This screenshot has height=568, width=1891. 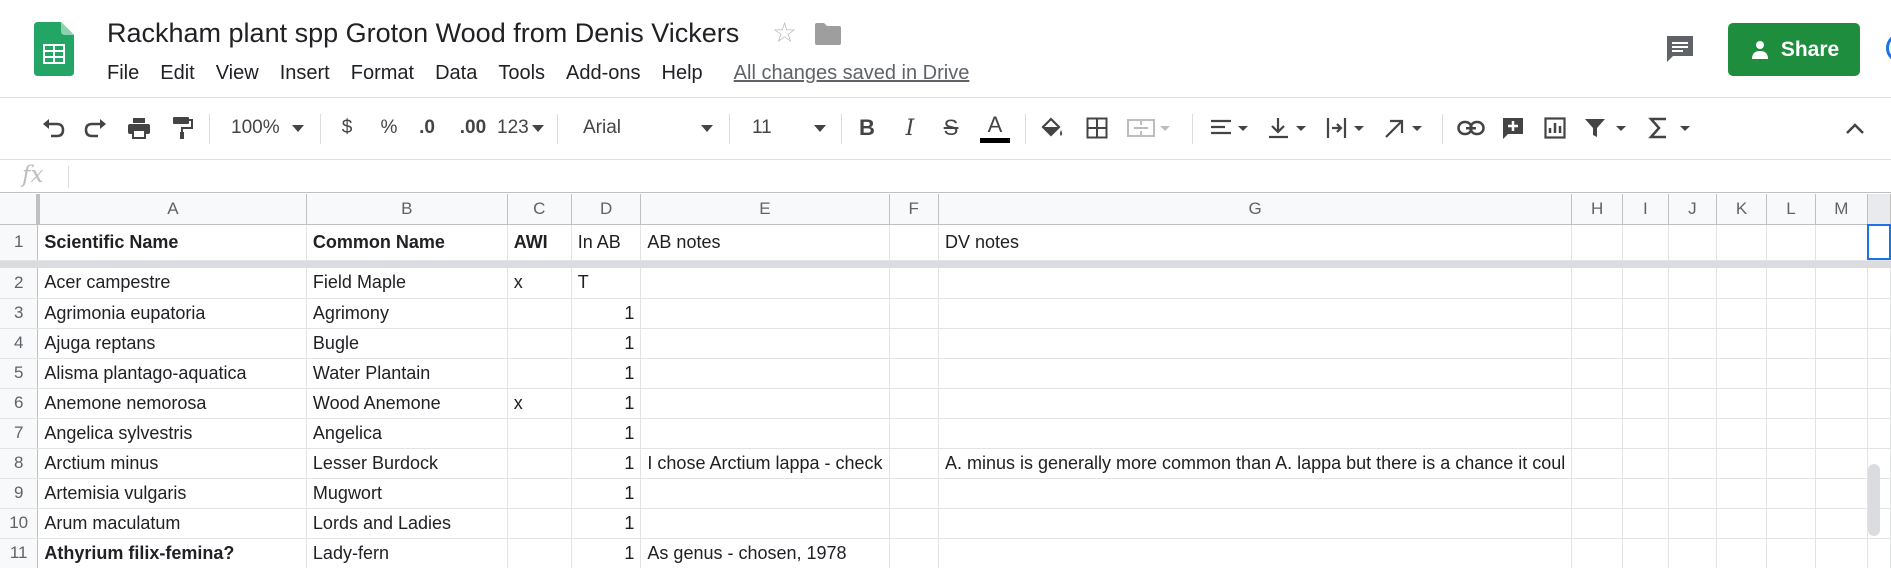 I want to click on comment-icon, so click(x=1680, y=49).